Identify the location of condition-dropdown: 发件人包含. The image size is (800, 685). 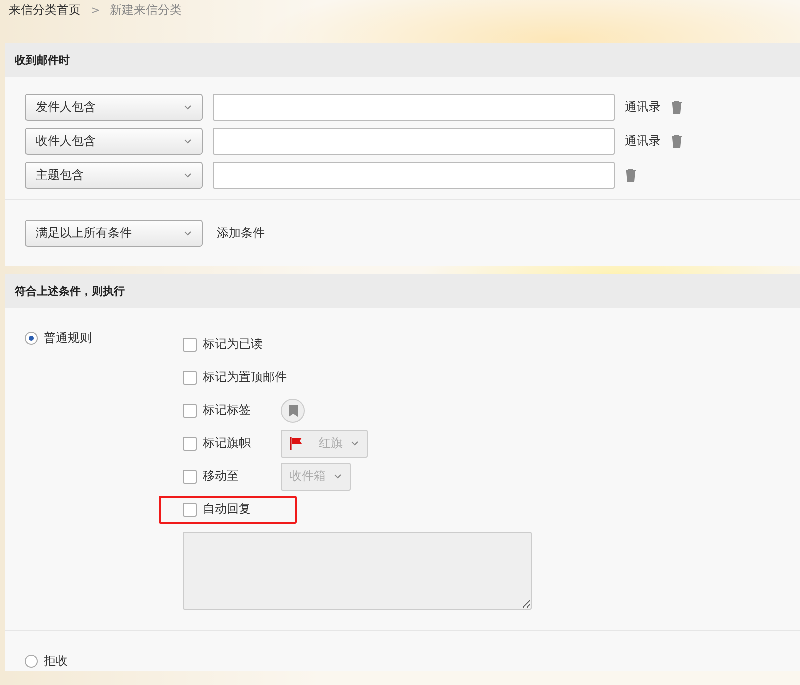
(114, 107).